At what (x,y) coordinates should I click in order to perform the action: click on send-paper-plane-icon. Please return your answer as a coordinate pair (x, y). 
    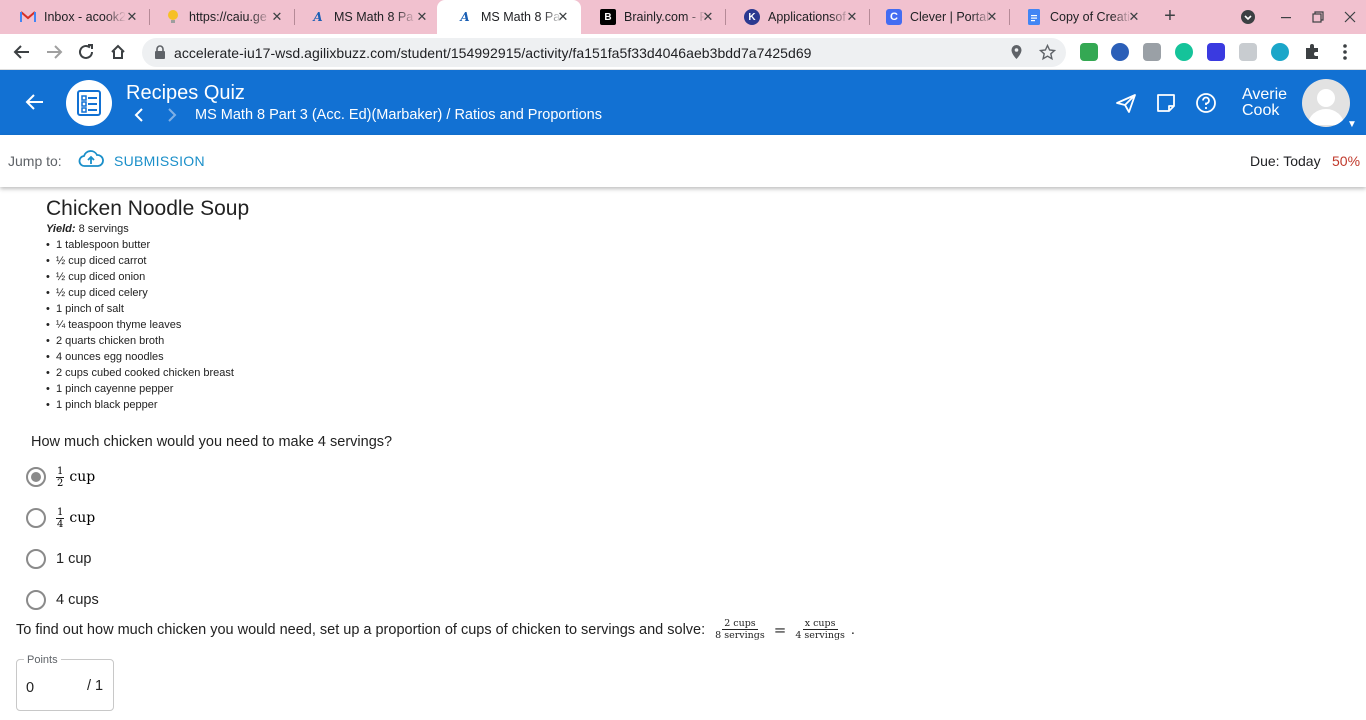
    Looking at the image, I should click on (1126, 103).